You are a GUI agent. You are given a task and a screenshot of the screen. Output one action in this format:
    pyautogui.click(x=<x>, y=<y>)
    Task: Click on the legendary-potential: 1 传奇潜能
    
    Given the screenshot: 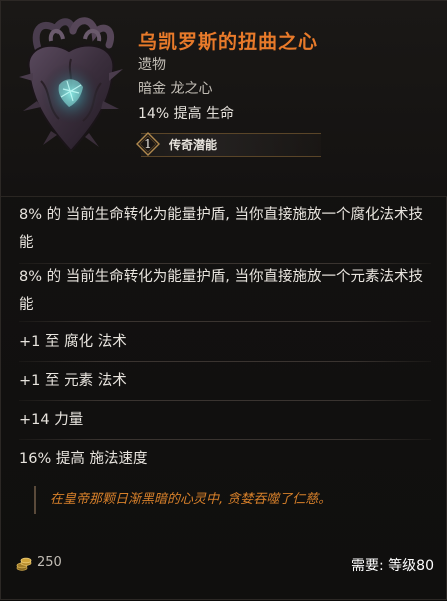 What is the action you would take?
    pyautogui.click(x=231, y=144)
    